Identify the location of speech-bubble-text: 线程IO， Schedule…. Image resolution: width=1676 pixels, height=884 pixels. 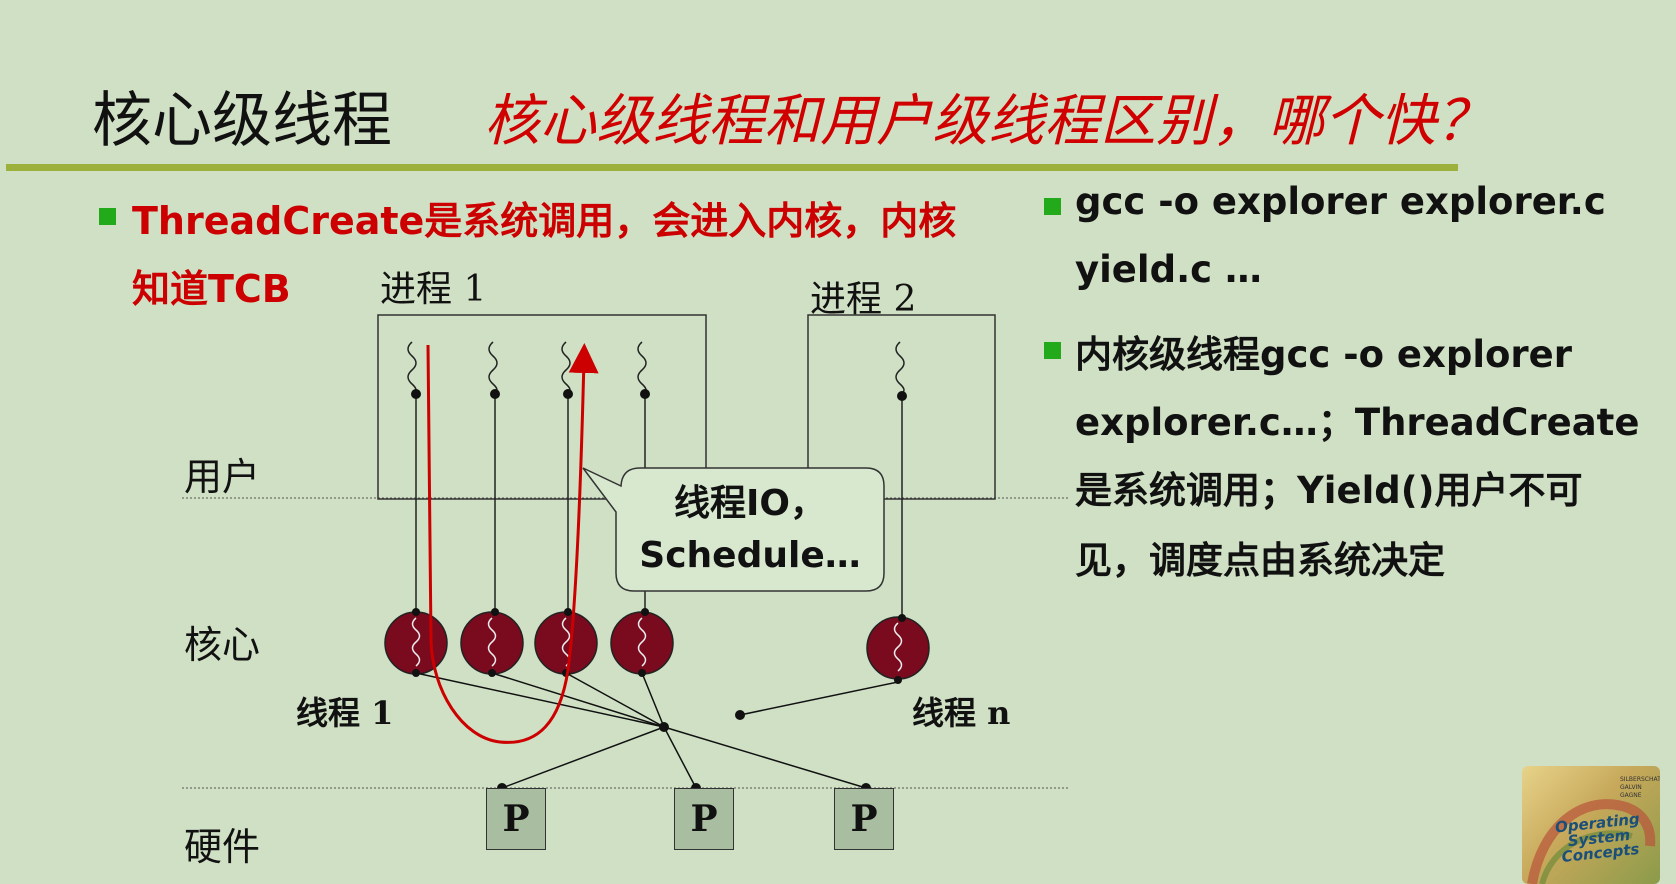
(750, 530).